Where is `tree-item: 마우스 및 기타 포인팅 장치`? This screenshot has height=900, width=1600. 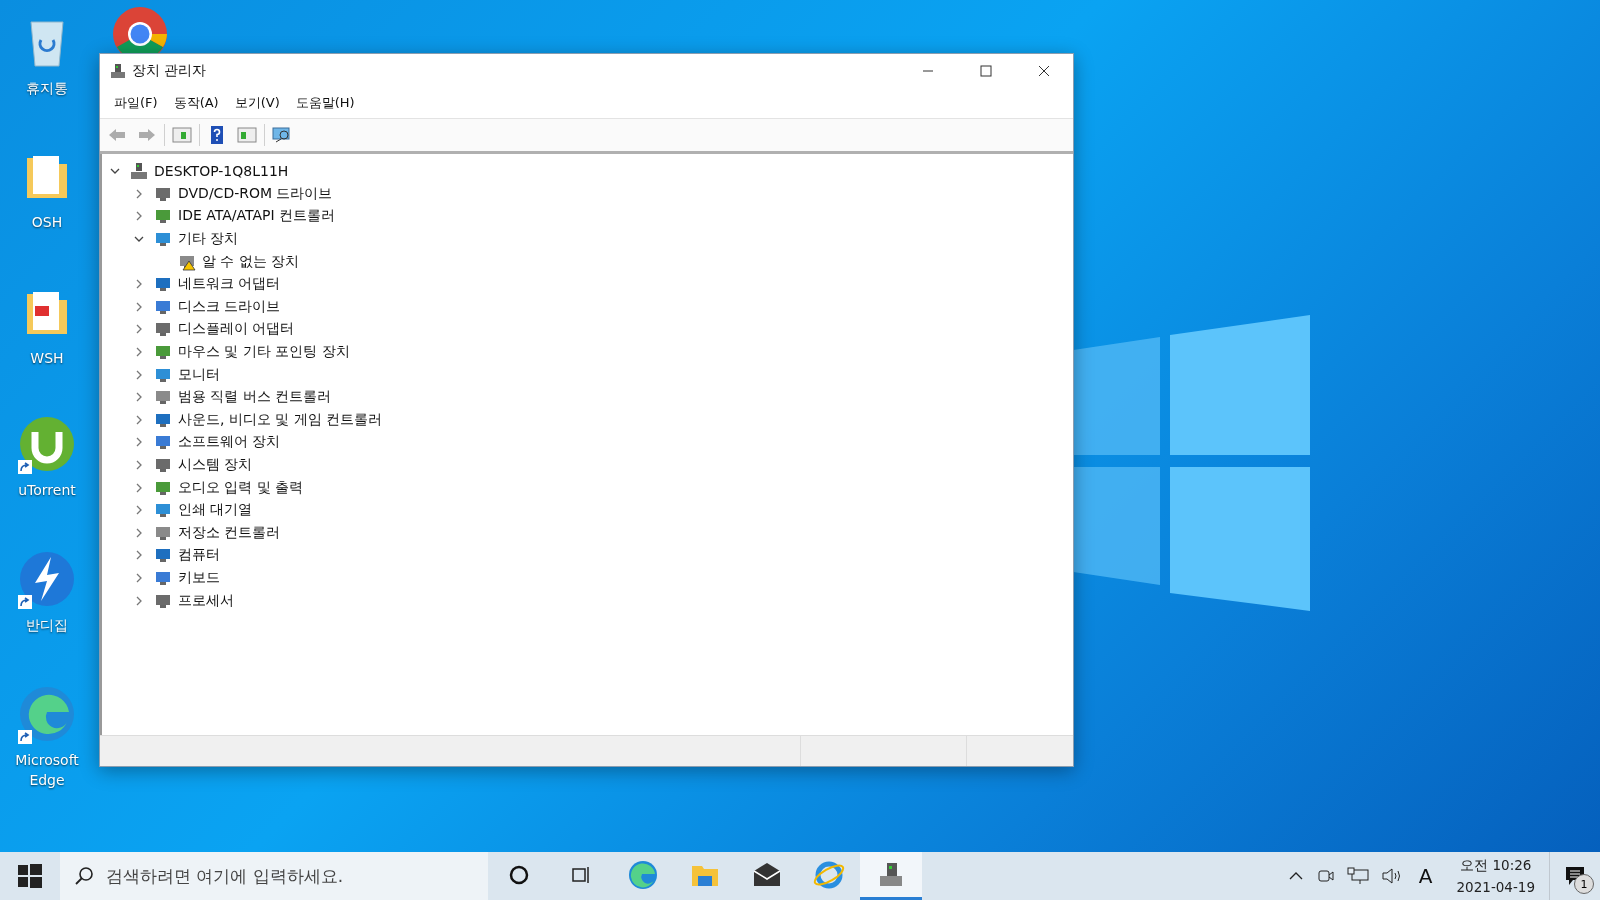 tree-item: 마우스 및 기타 포인팅 장치 is located at coordinates (264, 352).